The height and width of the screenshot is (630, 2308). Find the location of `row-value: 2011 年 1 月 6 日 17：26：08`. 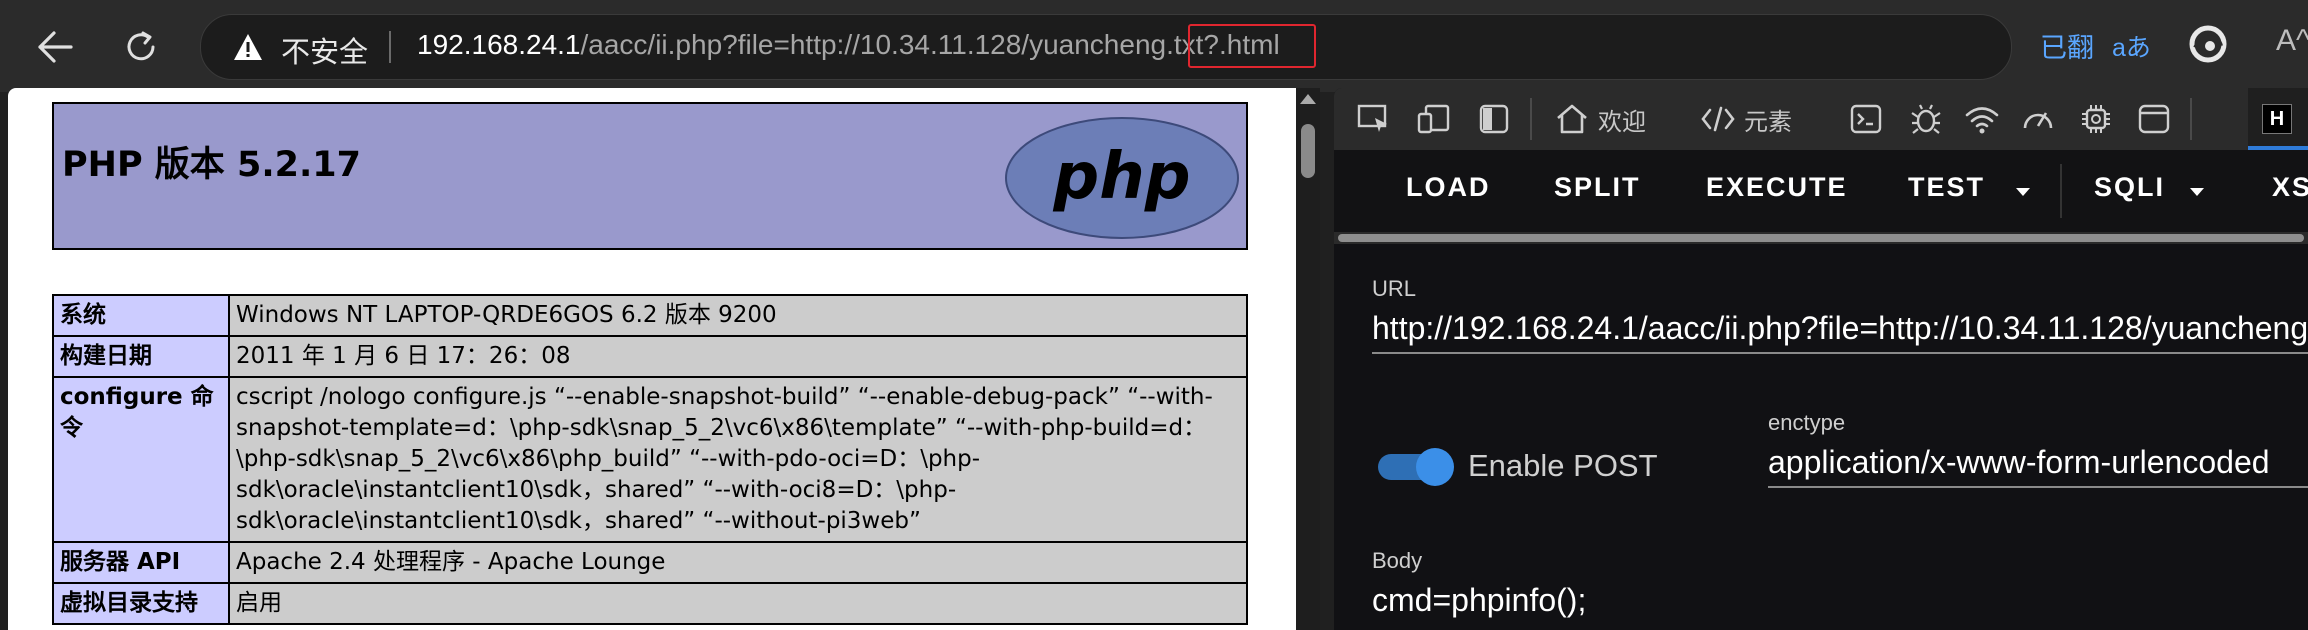

row-value: 2011 年 1 月 6 日 17：26：08 is located at coordinates (738, 356).